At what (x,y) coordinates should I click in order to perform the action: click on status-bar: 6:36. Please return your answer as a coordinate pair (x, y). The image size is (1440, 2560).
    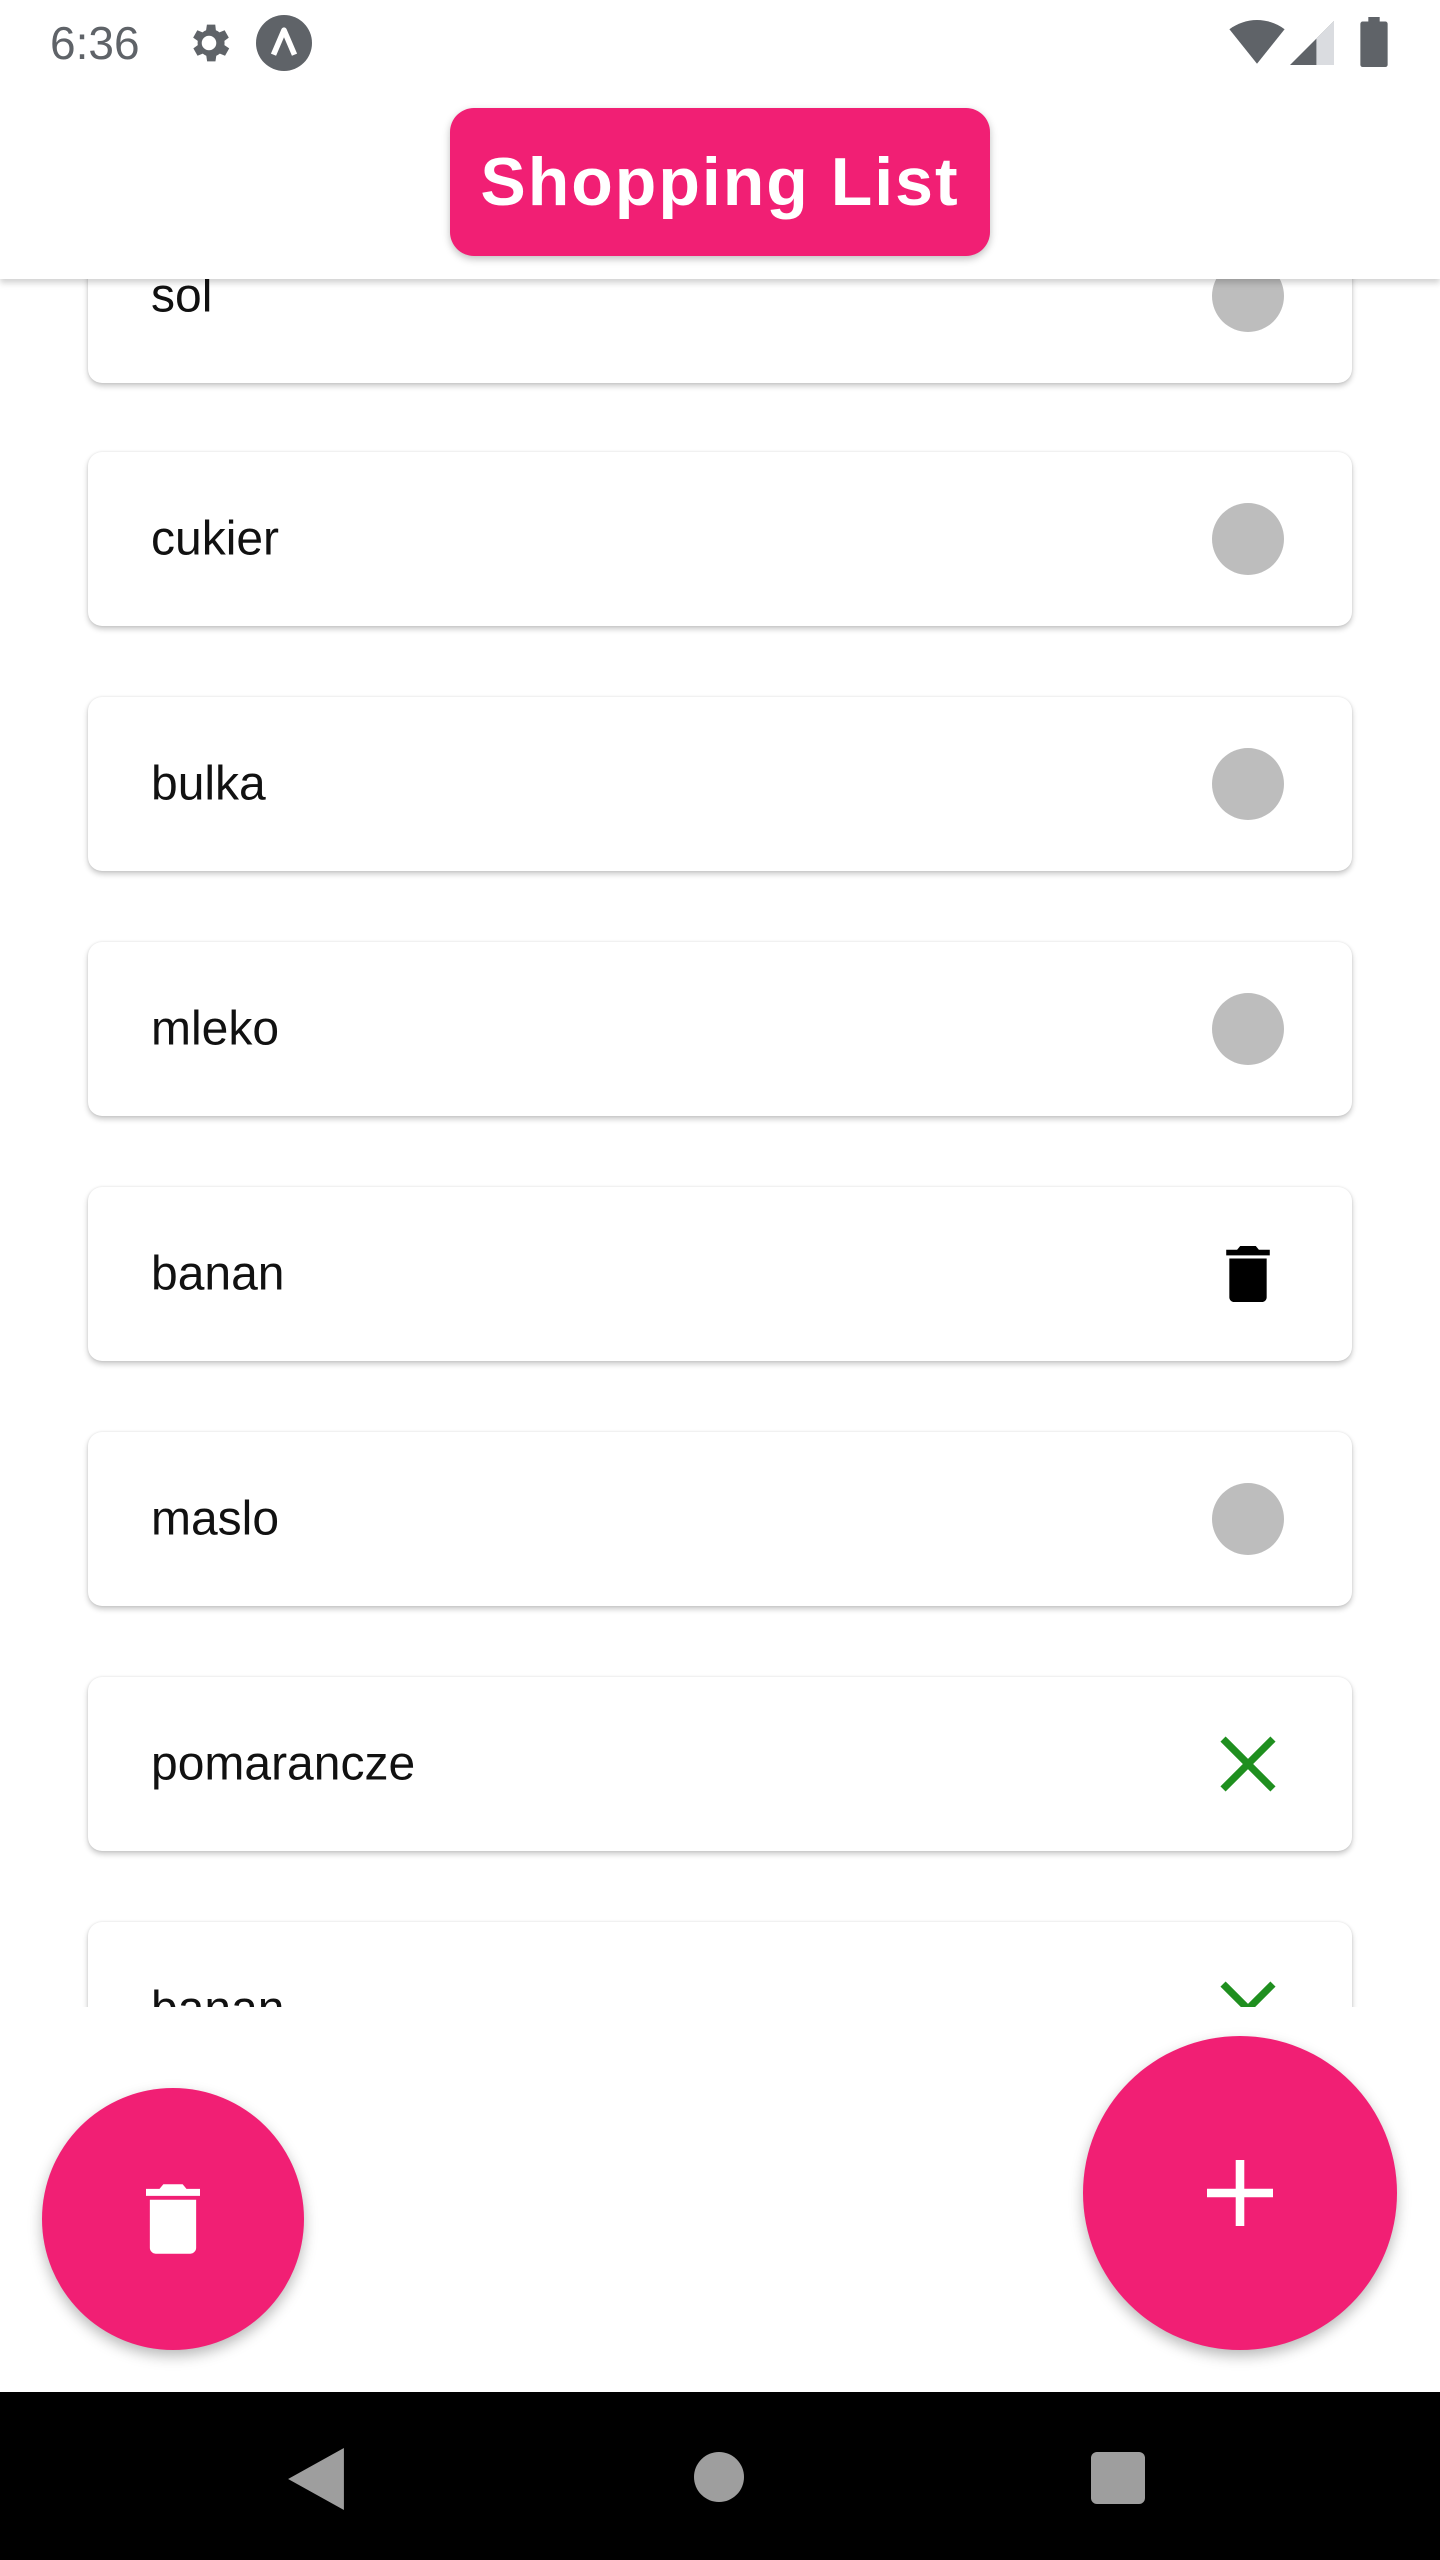
    Looking at the image, I should click on (720, 42).